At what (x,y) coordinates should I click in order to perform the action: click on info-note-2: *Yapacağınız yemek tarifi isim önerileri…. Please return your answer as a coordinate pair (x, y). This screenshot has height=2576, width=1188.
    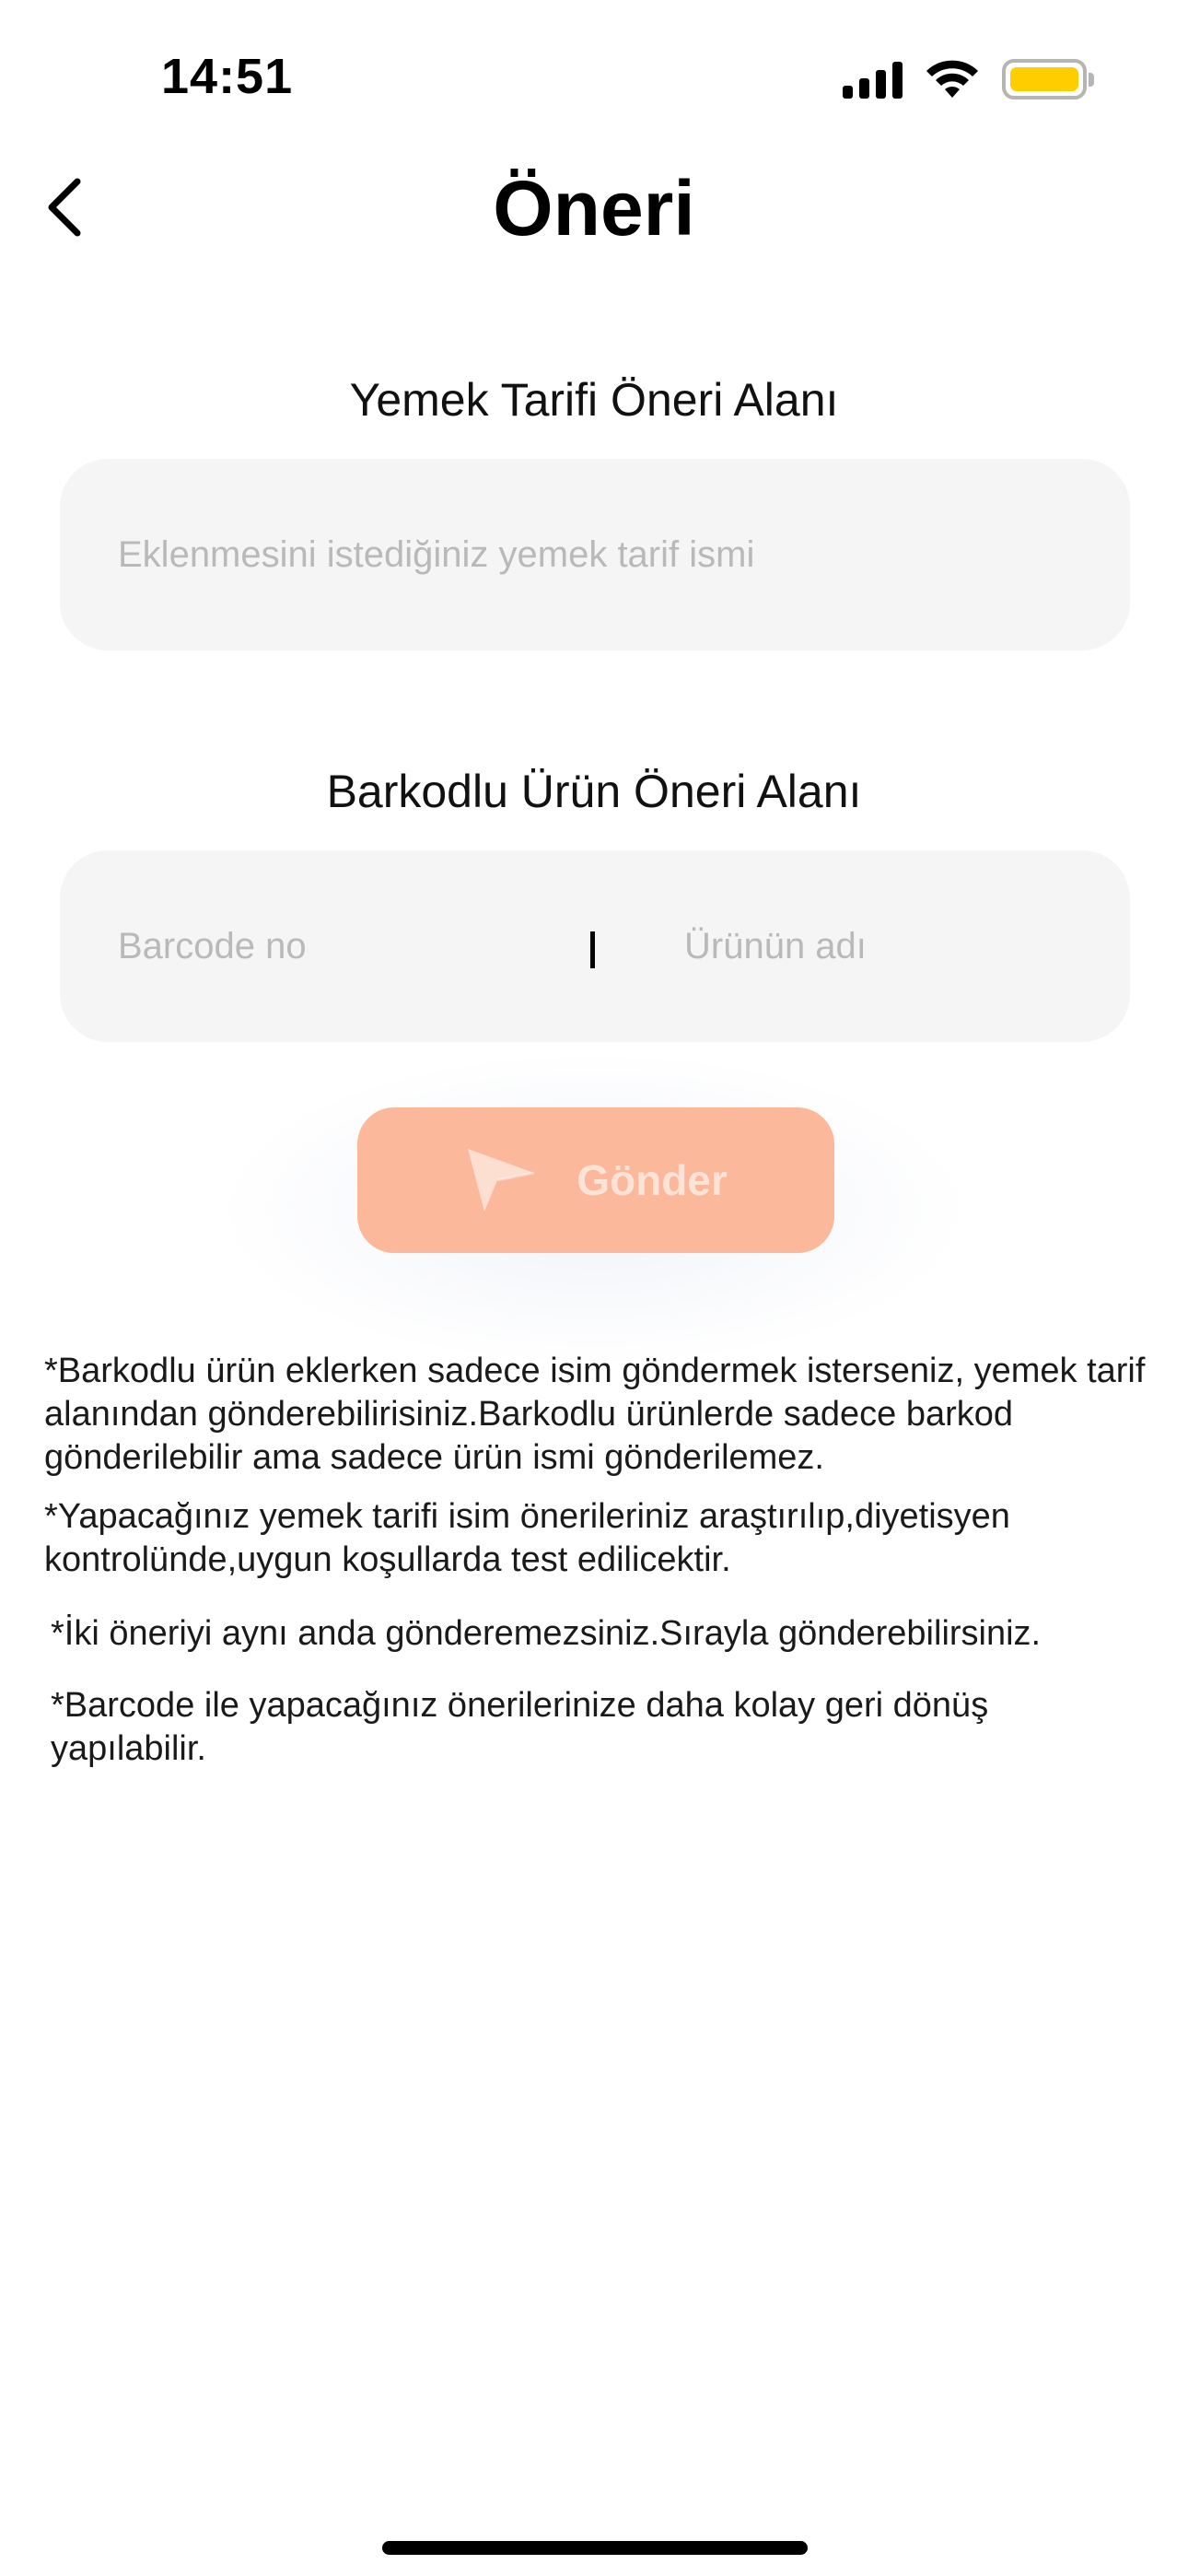
    Looking at the image, I should click on (527, 1538).